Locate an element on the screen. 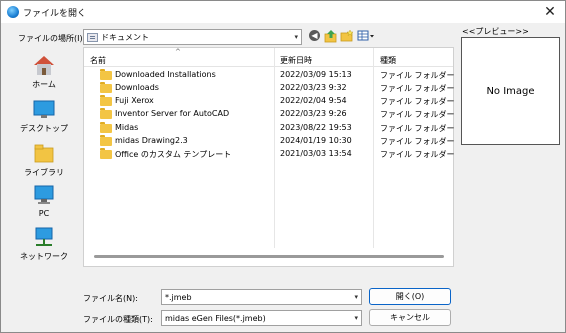  place-pc: PC is located at coordinates (44, 204).